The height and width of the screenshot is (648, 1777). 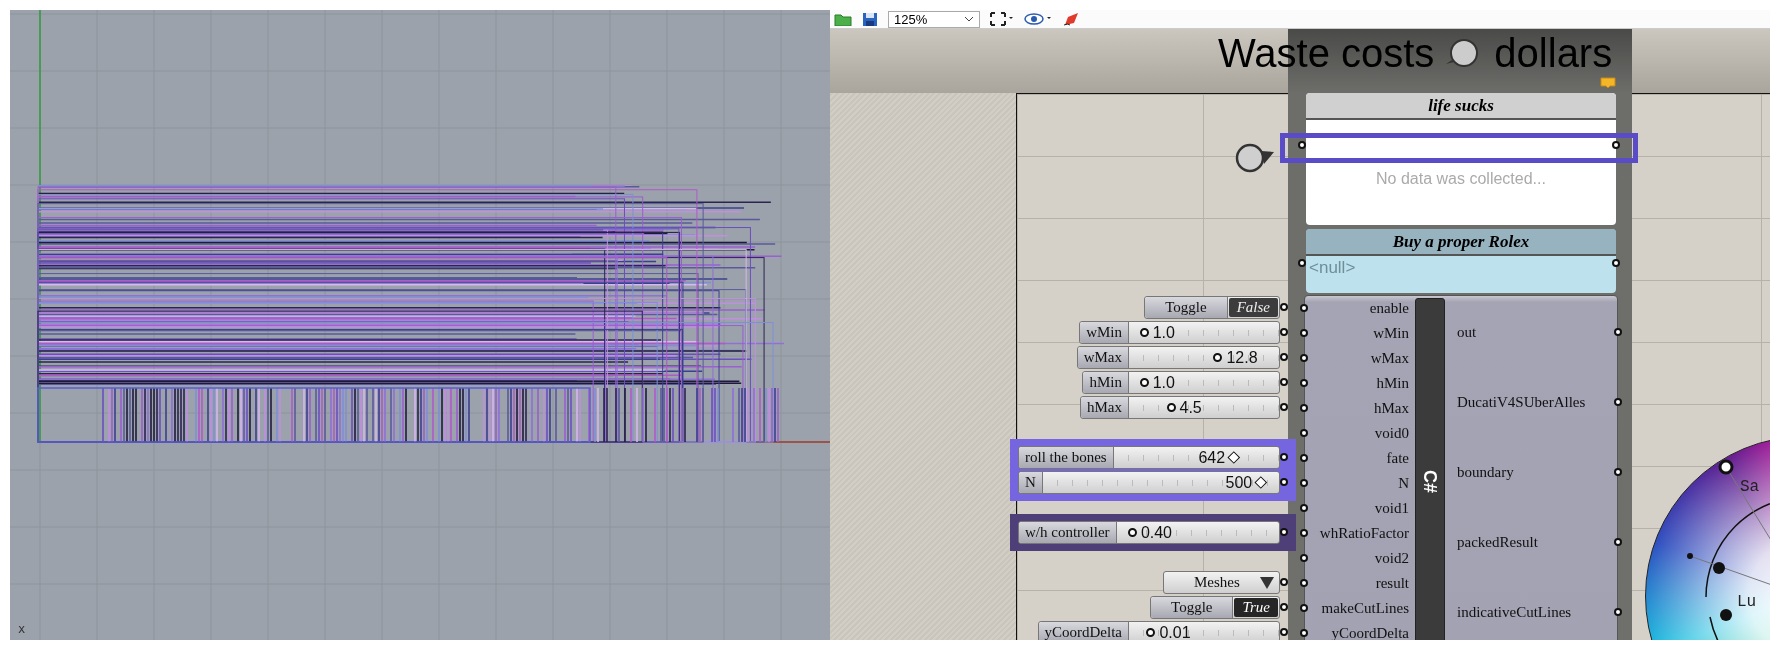 I want to click on boolean-toggle: Toggle False, so click(x=1212, y=307).